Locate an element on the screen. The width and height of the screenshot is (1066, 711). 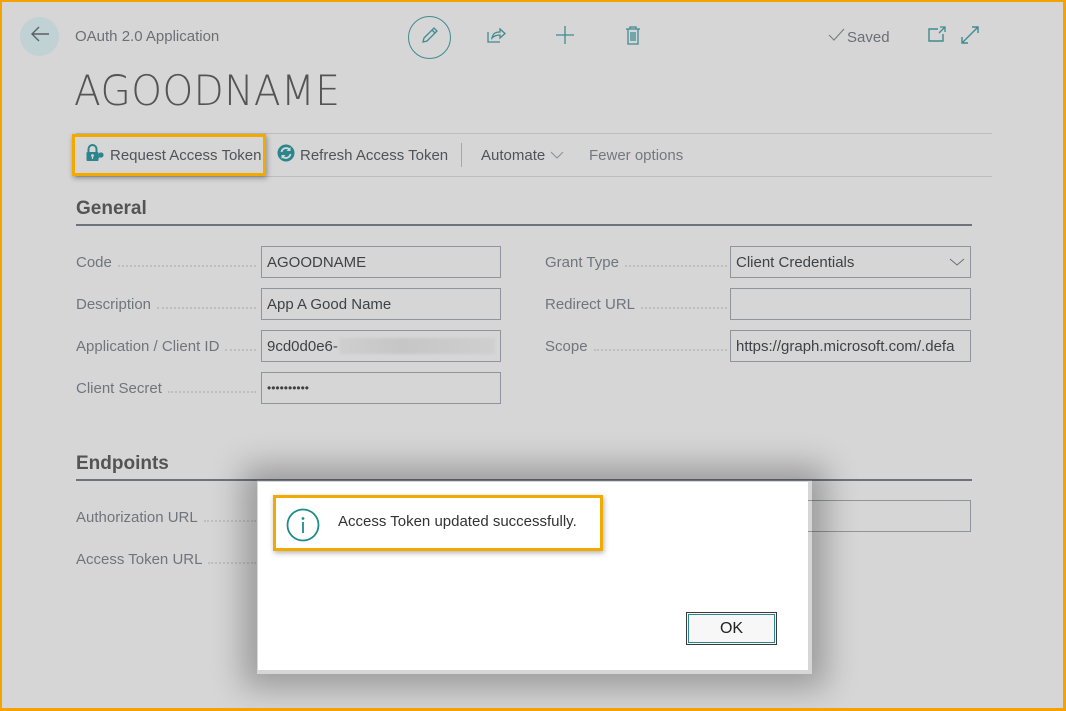
section-general-divider is located at coordinates (524, 225).